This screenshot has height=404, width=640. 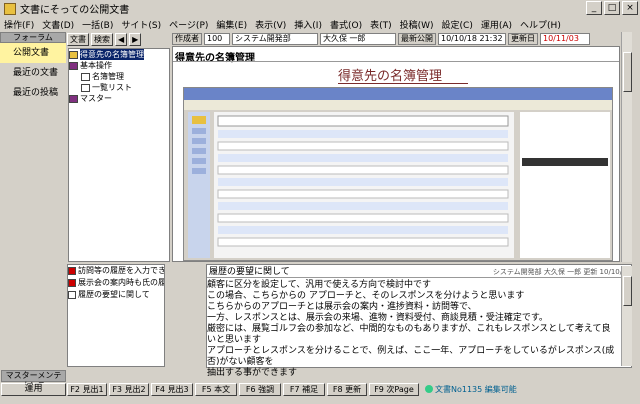 What do you see at coordinates (308, 24) in the screenshot?
I see `menu-item: 挿入(I)` at bounding box center [308, 24].